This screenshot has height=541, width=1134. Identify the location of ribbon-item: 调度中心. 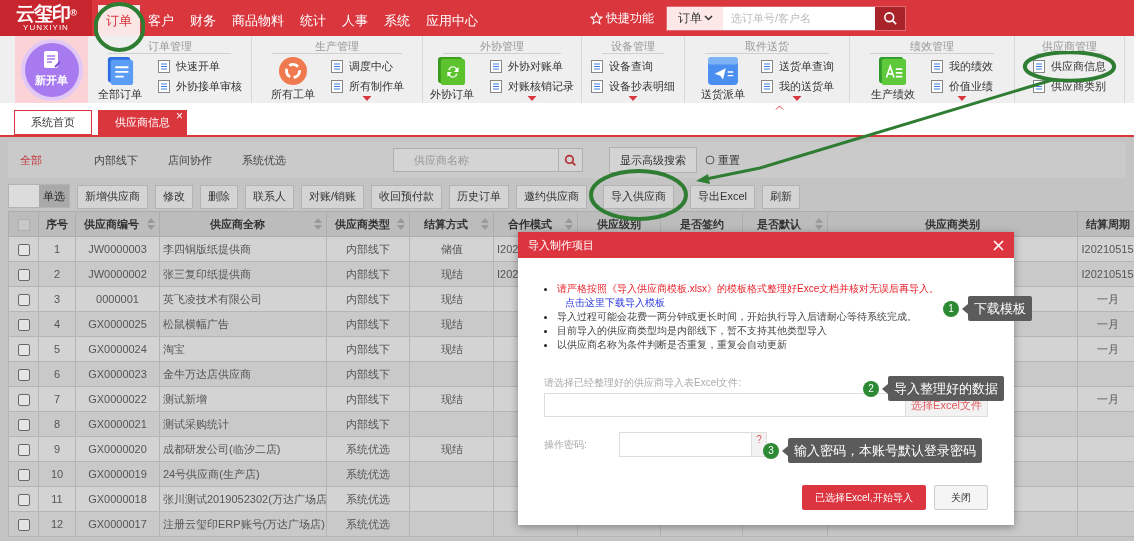
(361, 66).